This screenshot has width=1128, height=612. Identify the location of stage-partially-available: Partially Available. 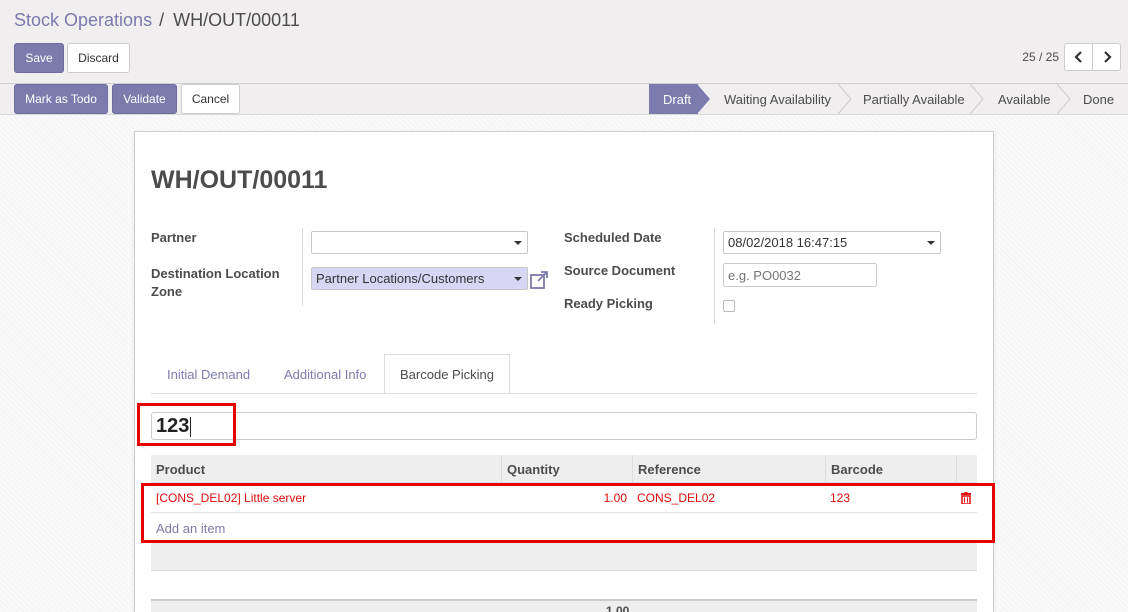
(914, 99).